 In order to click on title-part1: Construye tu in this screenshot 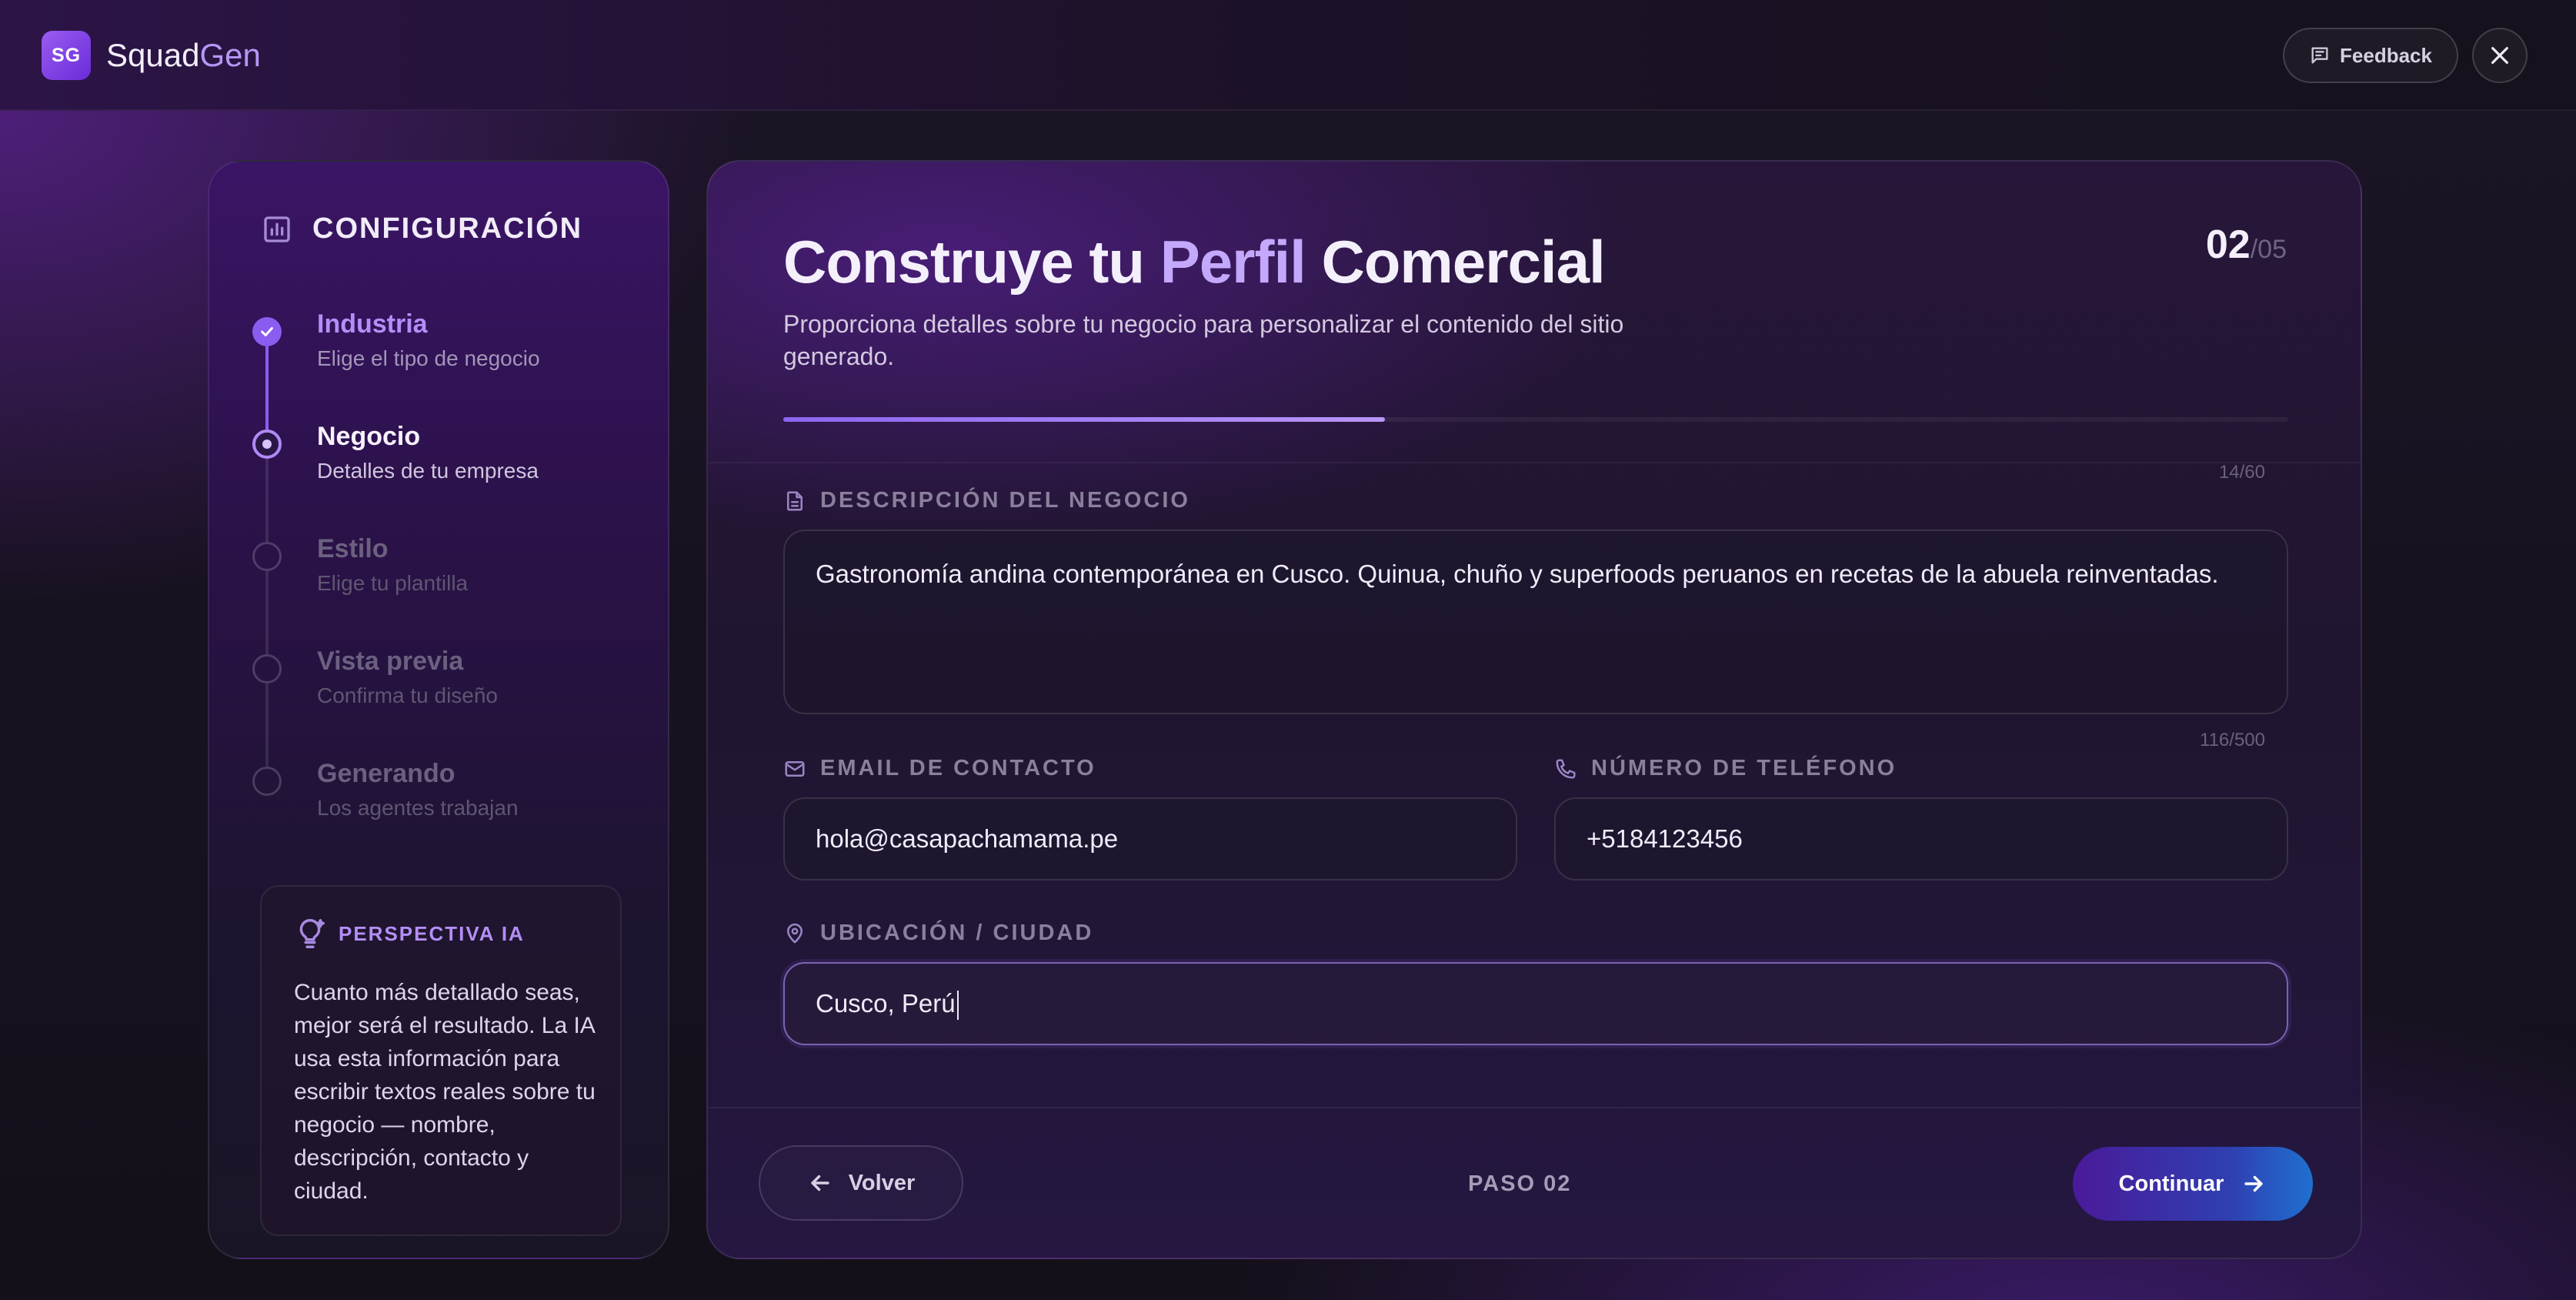, I will do `click(971, 262)`.